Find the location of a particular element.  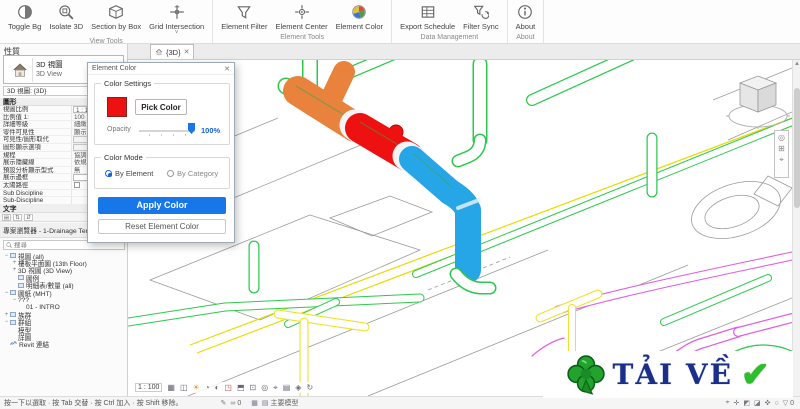

select-pinned-icon: ◩ is located at coordinates (746, 403).